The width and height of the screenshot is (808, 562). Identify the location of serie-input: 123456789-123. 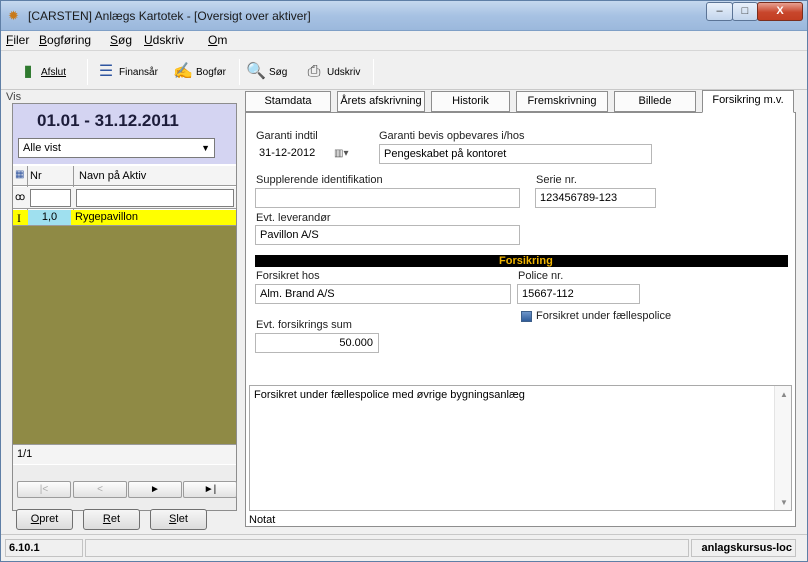
(595, 198).